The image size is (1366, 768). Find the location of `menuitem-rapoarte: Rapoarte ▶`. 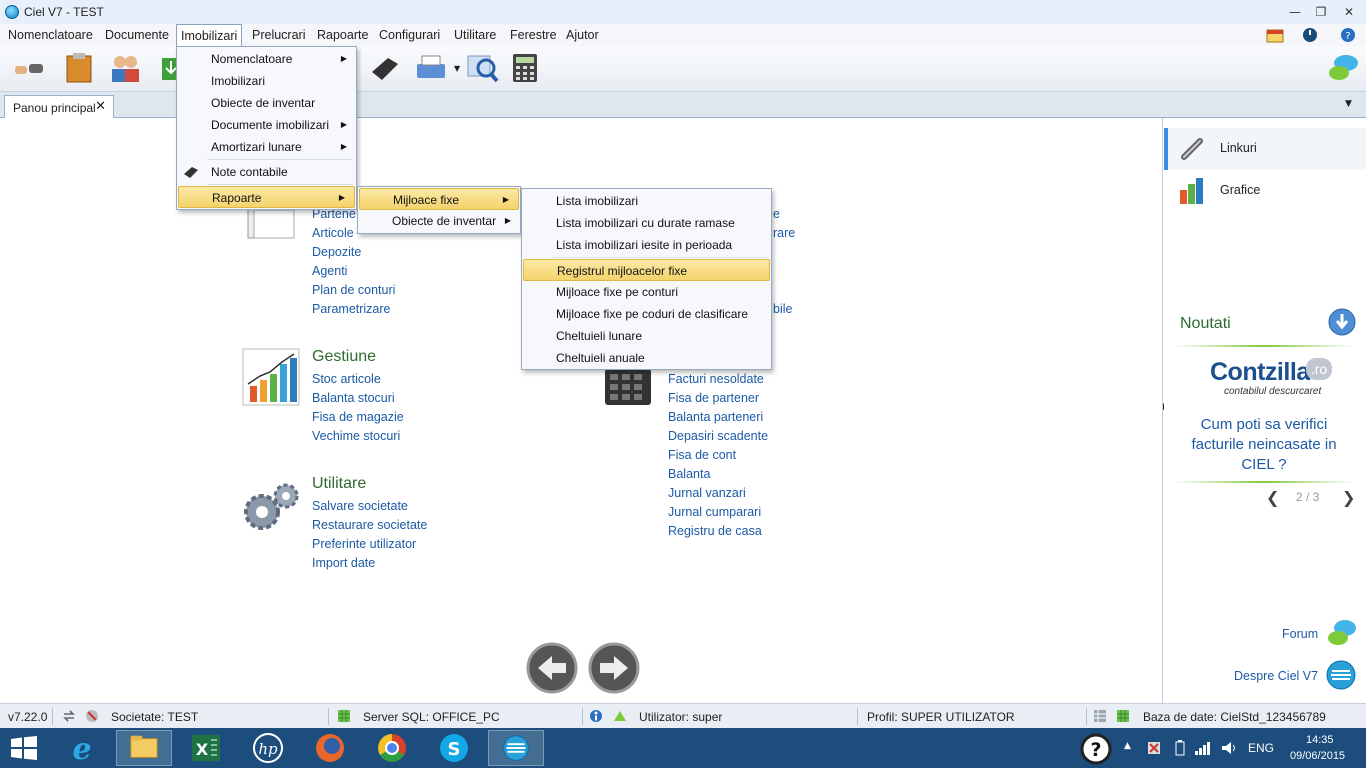

menuitem-rapoarte: Rapoarte ▶ is located at coordinates (266, 197).